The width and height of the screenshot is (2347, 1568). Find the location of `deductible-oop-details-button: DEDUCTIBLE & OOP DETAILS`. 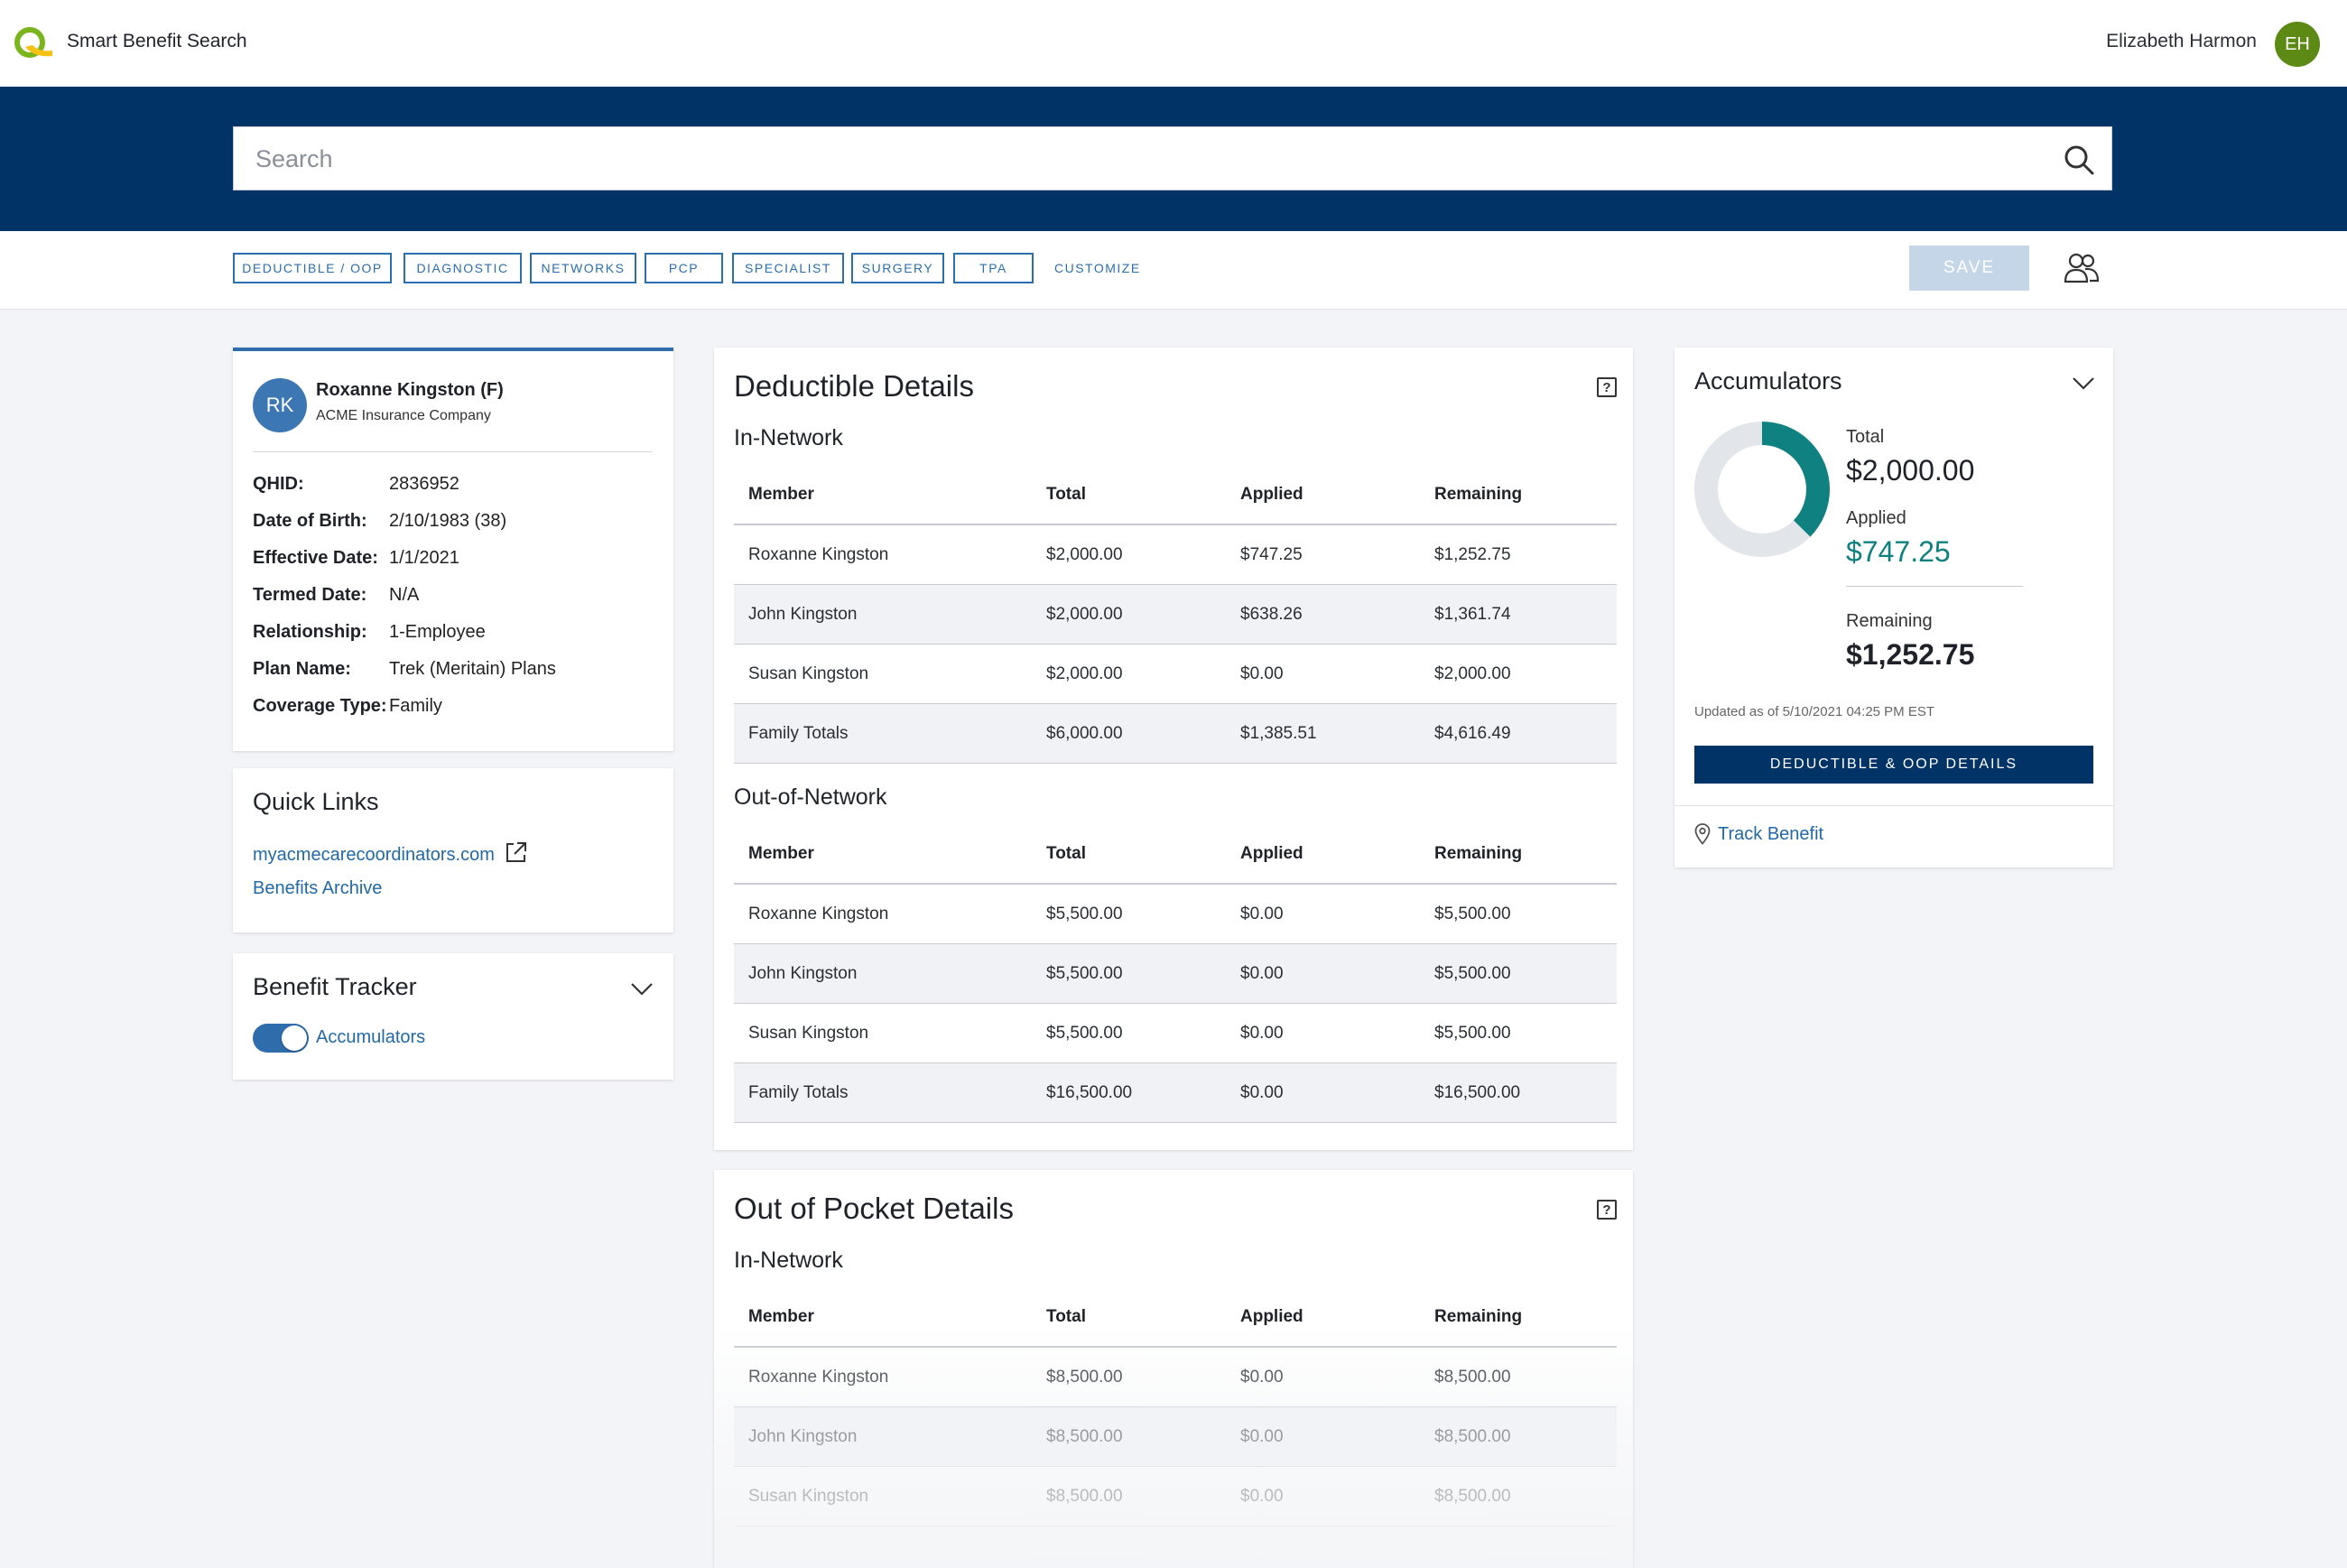

deductible-oop-details-button: DEDUCTIBLE & OOP DETAILS is located at coordinates (1893, 765).